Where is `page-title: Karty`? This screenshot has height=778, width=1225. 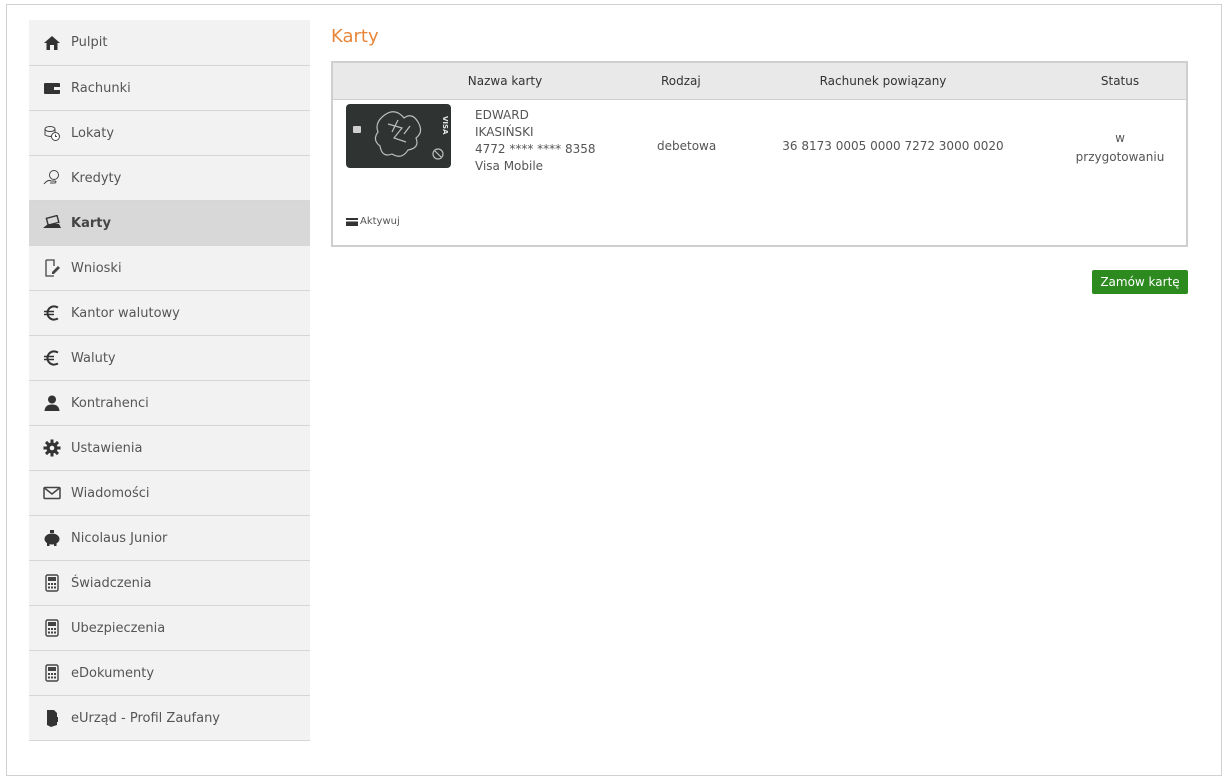
page-title: Karty is located at coordinates (355, 36).